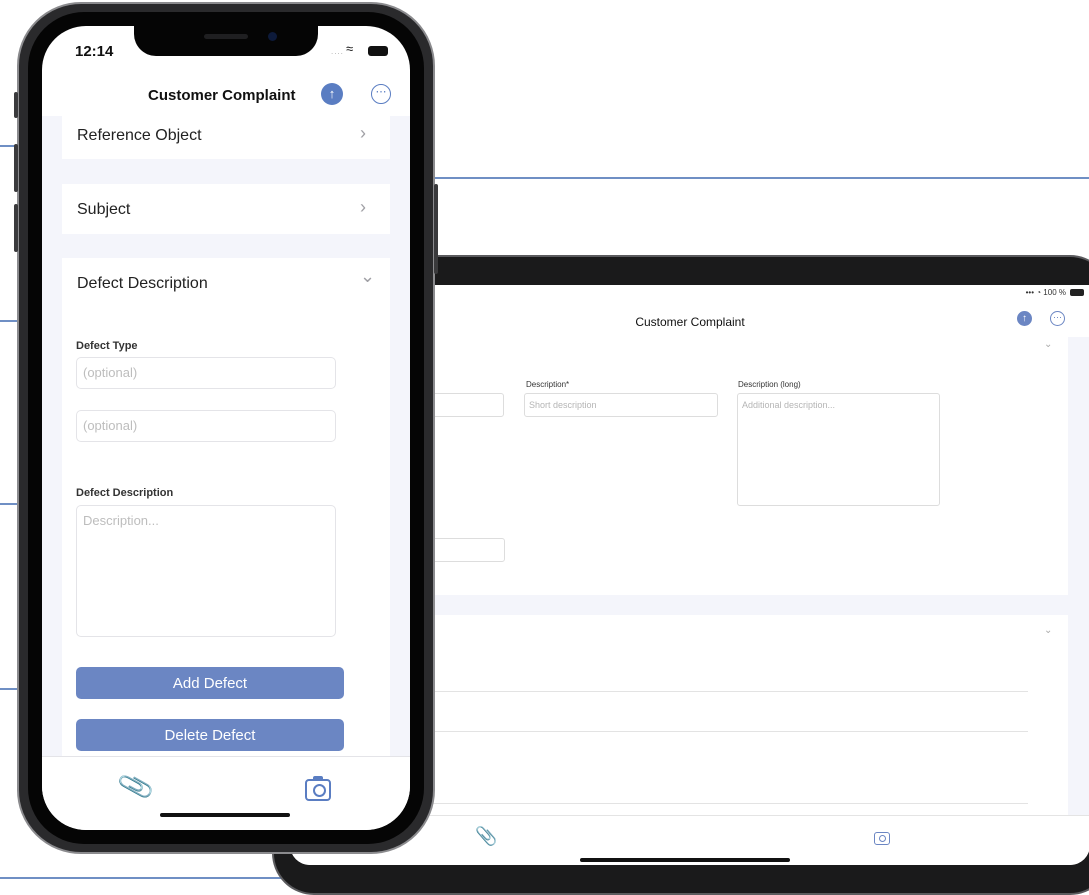 The image size is (1089, 895). I want to click on status-time: 12:14, so click(94, 51).